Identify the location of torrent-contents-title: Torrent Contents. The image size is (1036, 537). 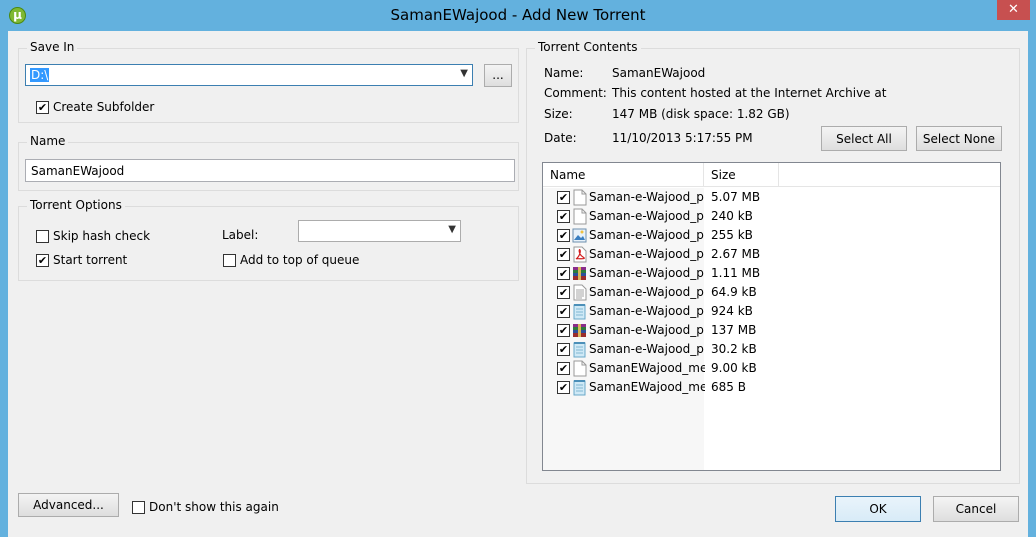
(588, 47).